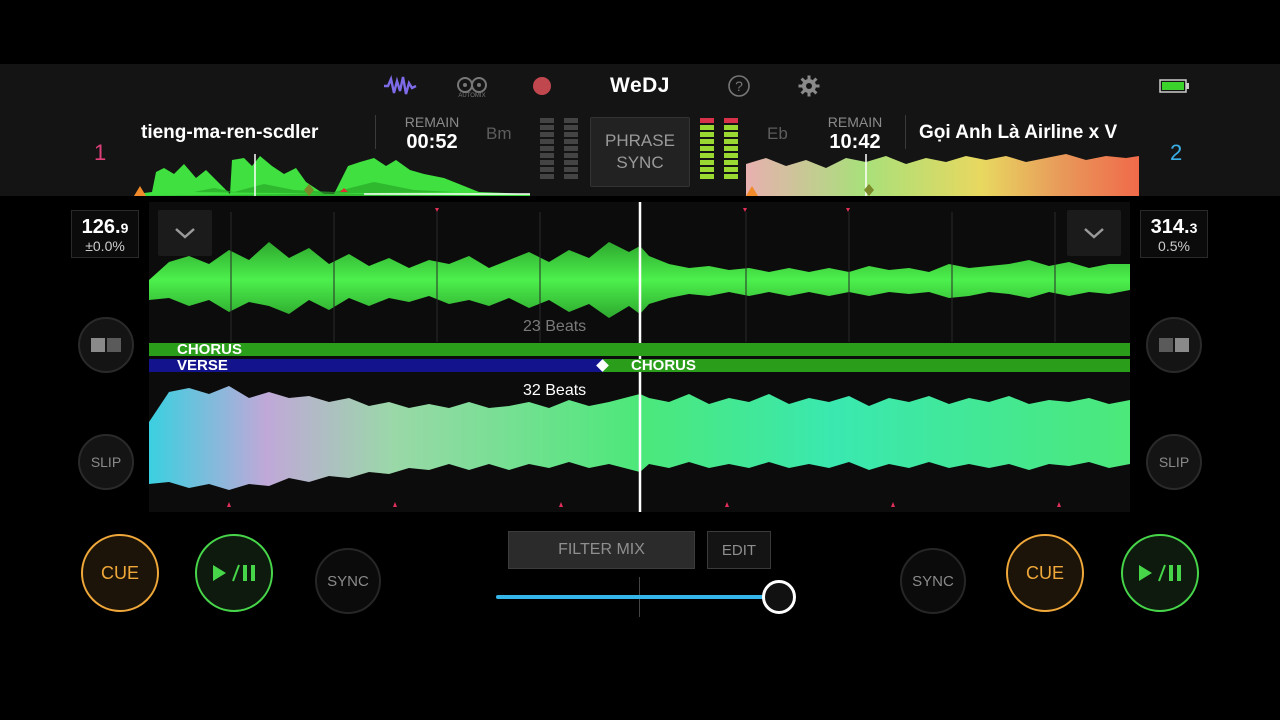 This screenshot has width=1280, height=720. Describe the element at coordinates (120, 573) in the screenshot. I see `deck1-cue-button: CUE` at that location.